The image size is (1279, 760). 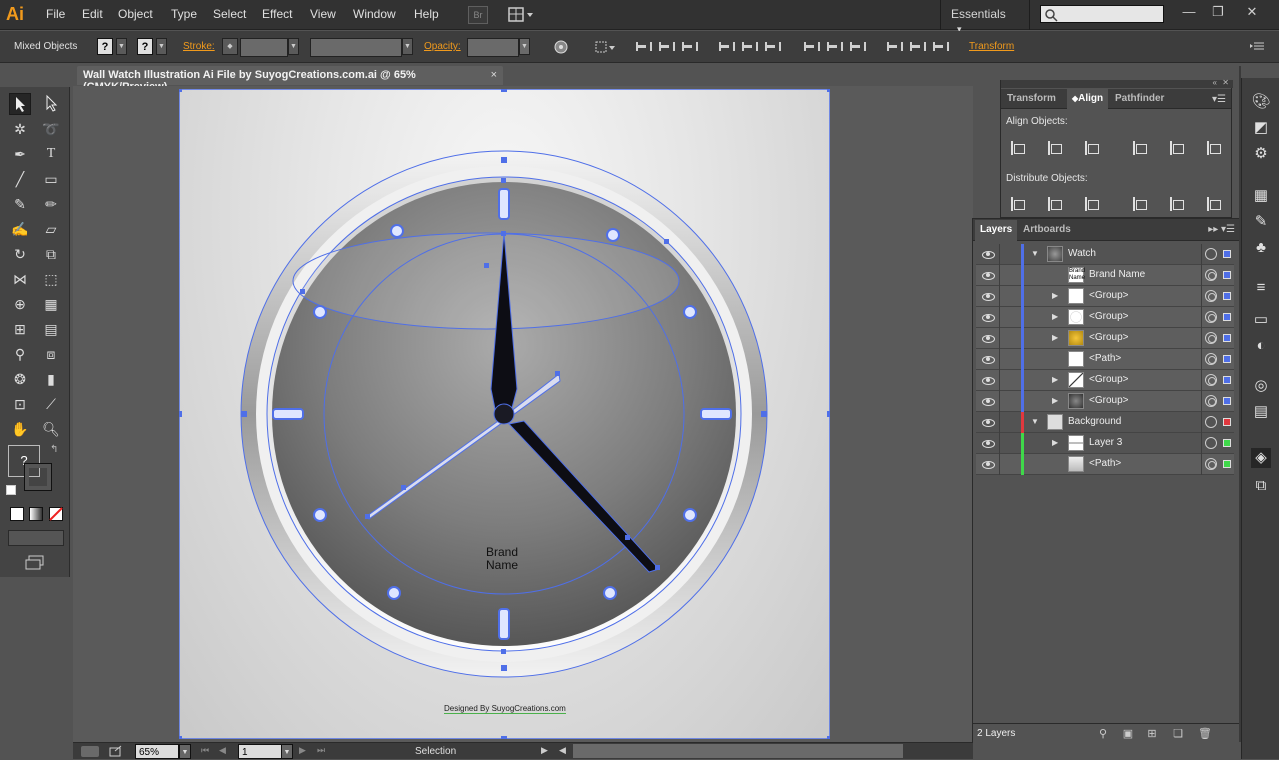 I want to click on minimize-button: —, so click(x=1189, y=12).